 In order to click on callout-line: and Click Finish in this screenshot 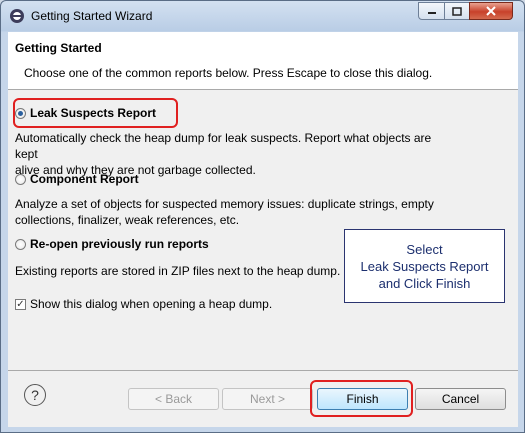, I will do `click(424, 283)`.